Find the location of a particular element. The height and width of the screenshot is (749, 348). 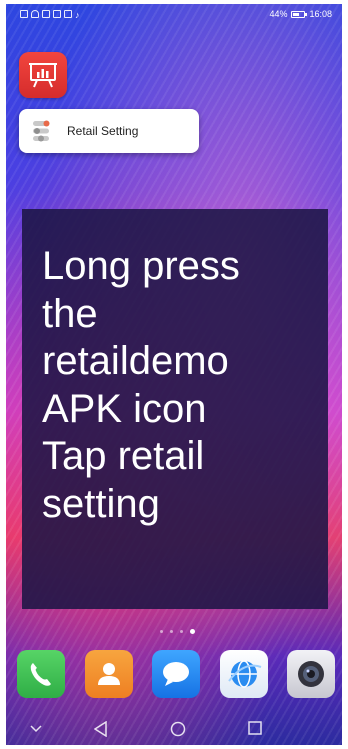

tiktok-icon: ♪ is located at coordinates (77, 15).